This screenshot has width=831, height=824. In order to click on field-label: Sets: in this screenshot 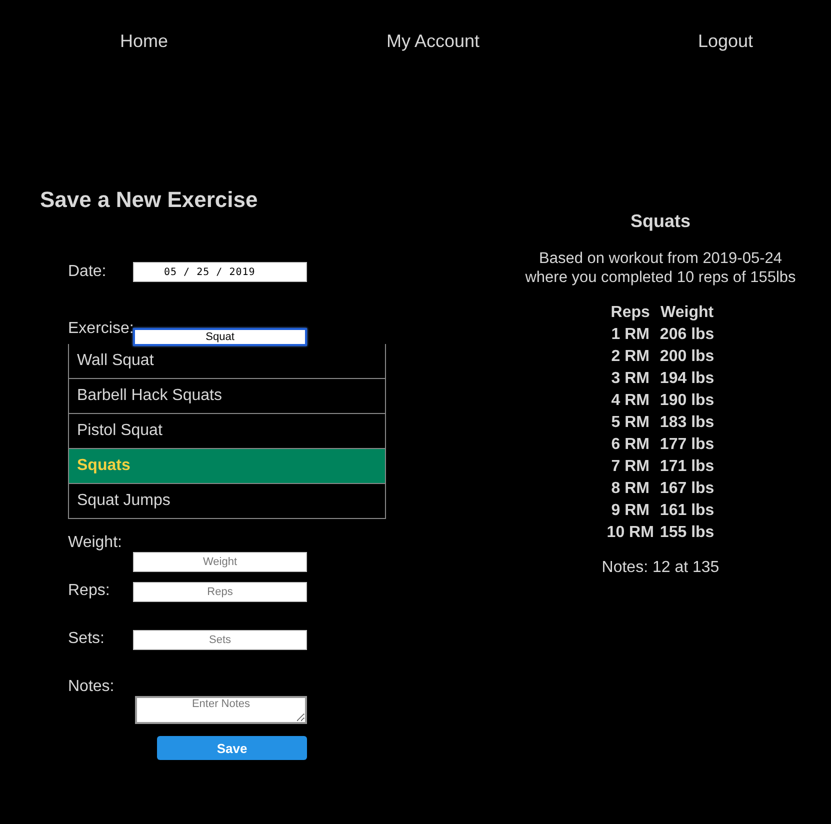, I will do `click(87, 639)`.